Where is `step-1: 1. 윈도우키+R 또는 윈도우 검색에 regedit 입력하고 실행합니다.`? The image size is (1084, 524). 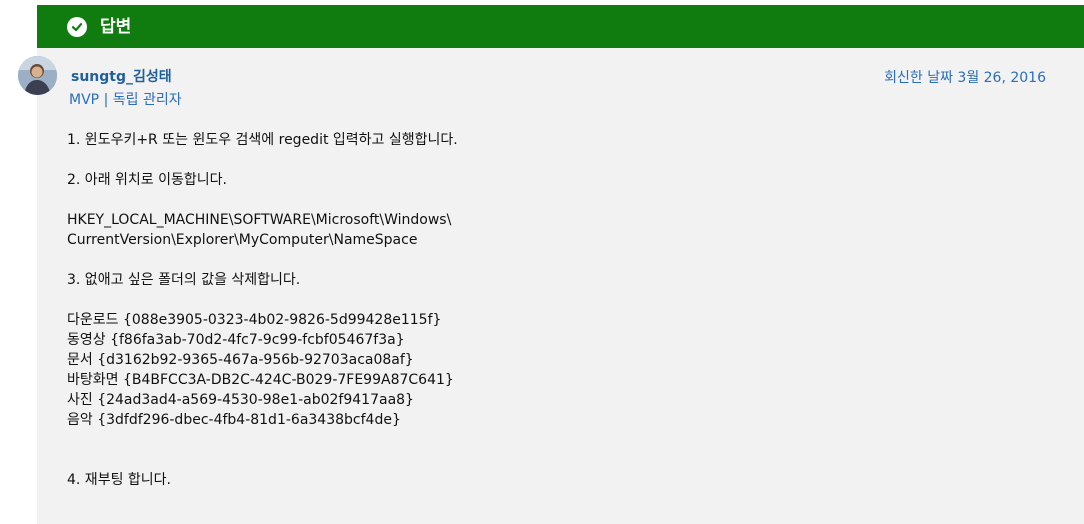
step-1: 1. 윈도우키+R 또는 윈도우 검색에 regedit 입력하고 실행합니다. is located at coordinates (262, 140).